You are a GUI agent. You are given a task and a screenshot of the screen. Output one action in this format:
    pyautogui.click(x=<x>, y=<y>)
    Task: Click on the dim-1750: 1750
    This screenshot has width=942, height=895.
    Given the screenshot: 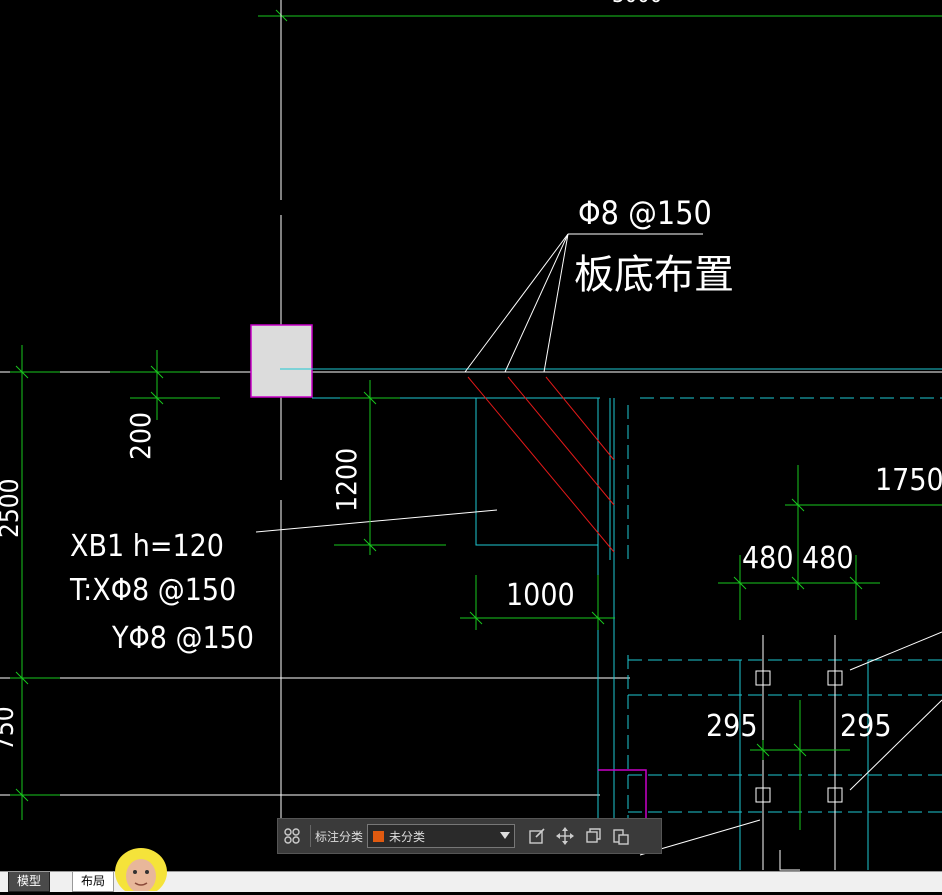 What is the action you would take?
    pyautogui.click(x=908, y=480)
    